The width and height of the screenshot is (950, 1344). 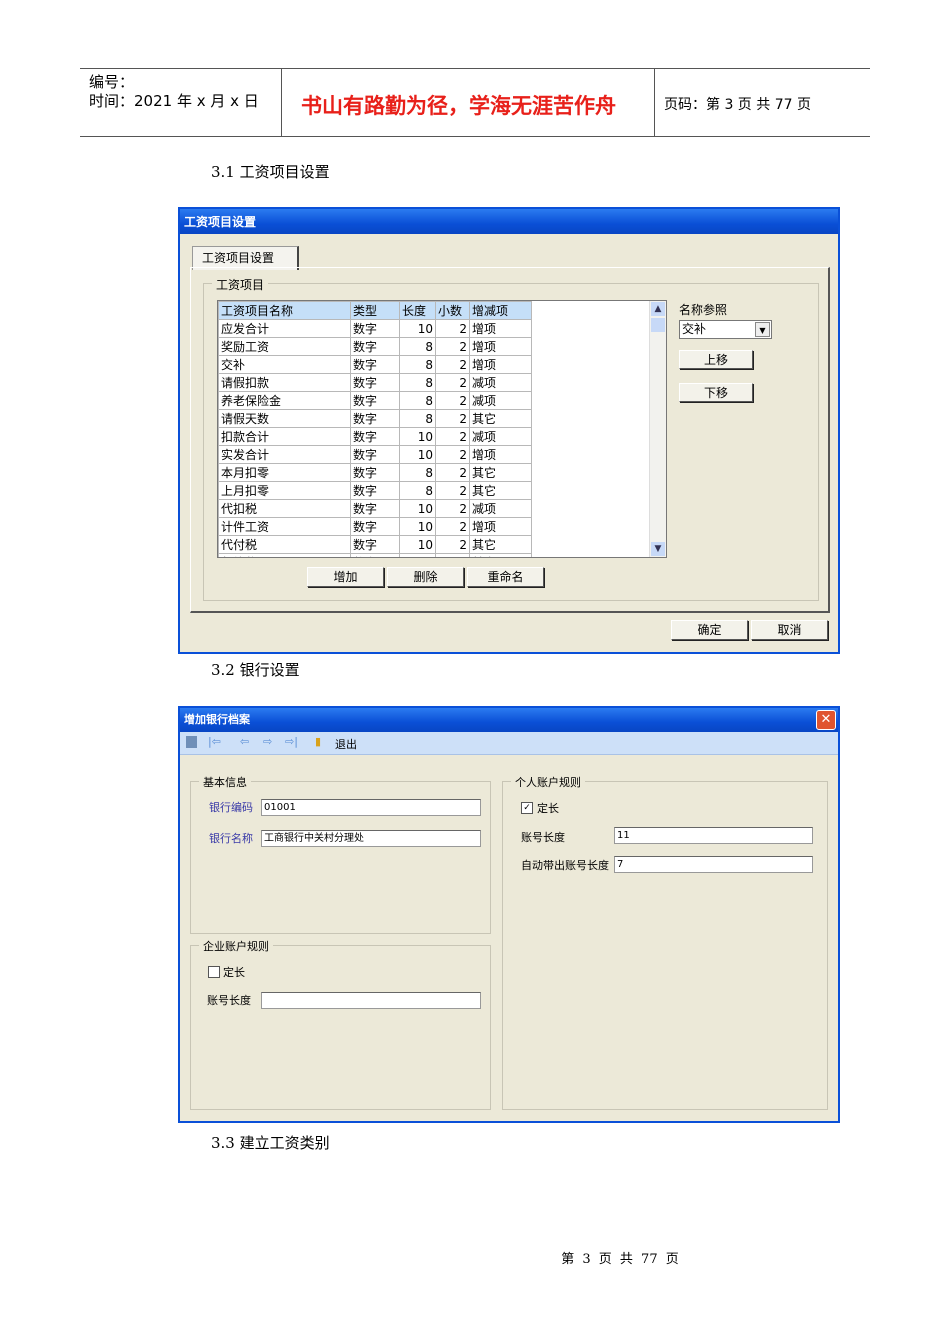 I want to click on table-row: 年终奖数字102其它, so click(x=375, y=555).